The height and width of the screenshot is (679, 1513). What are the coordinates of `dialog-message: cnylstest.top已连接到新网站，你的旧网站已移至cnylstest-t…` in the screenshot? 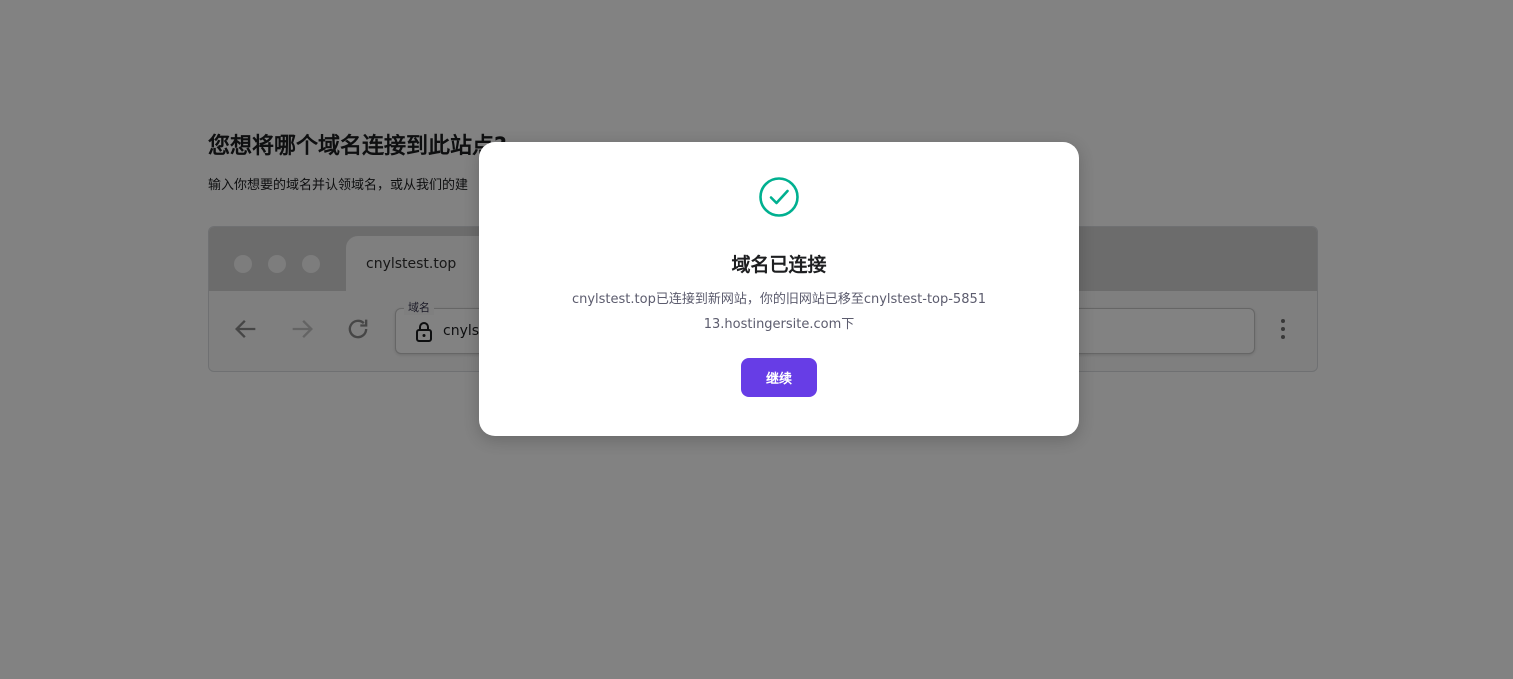 It's located at (779, 312).